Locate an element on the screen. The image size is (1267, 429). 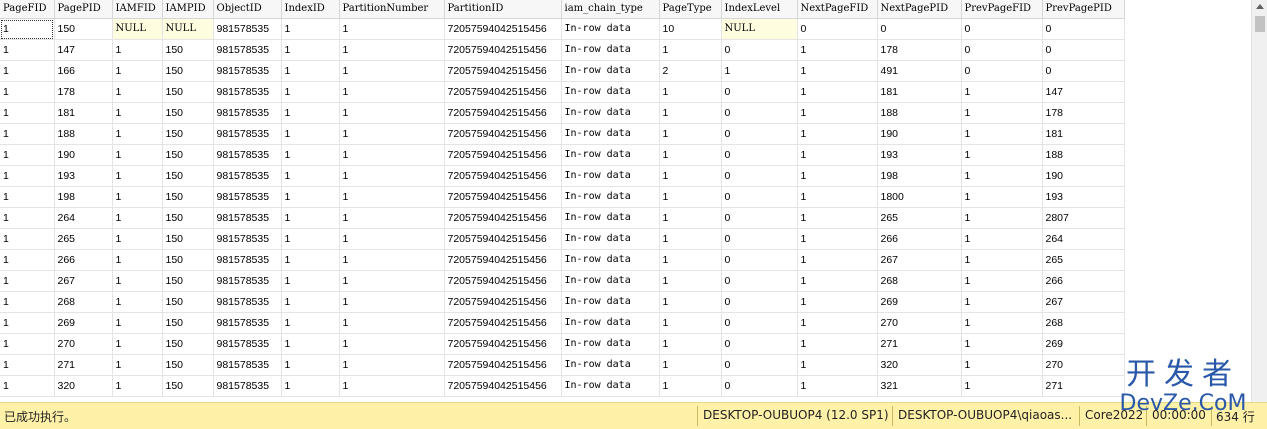
grid-cell: 265 is located at coordinates (1083, 260).